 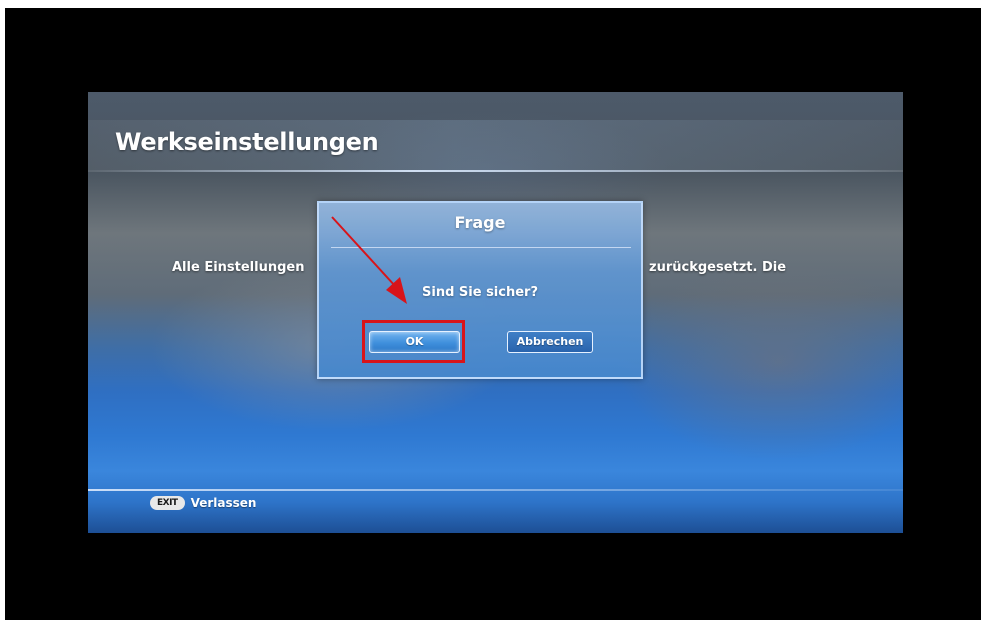 What do you see at coordinates (238, 267) in the screenshot?
I see `body-text-left: Alle Einstellungen` at bounding box center [238, 267].